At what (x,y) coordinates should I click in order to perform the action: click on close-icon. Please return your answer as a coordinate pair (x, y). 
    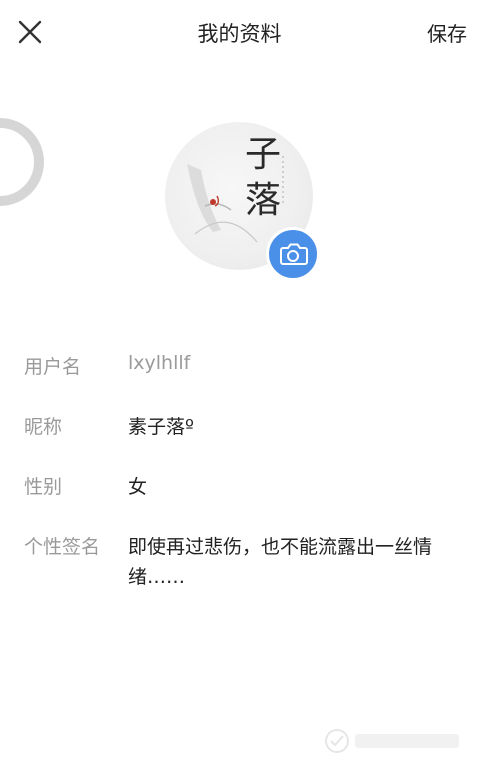
    Looking at the image, I should click on (30, 32).